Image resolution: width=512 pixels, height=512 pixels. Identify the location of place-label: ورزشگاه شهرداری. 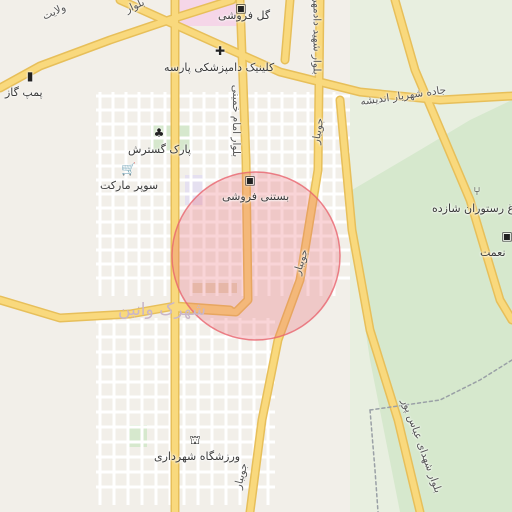
(197, 456).